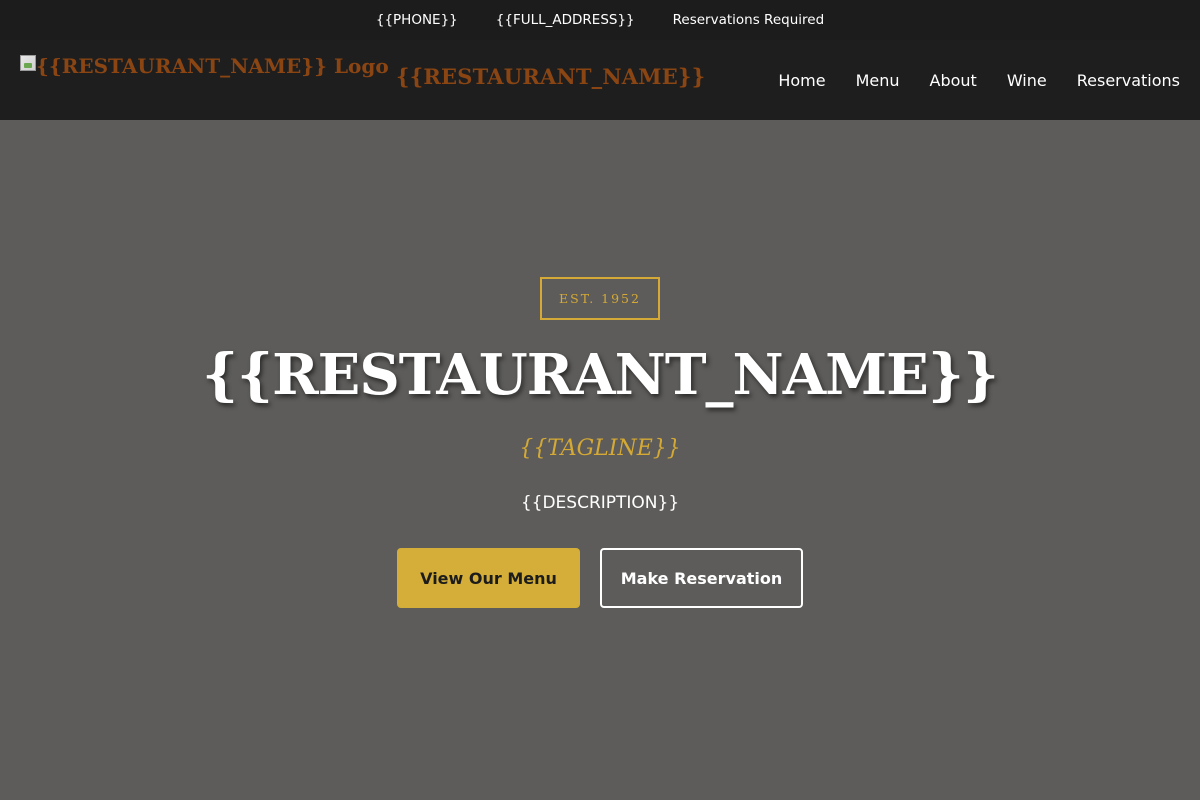  Describe the element at coordinates (600, 298) in the screenshot. I see `established-badge: EST. 1952` at that location.